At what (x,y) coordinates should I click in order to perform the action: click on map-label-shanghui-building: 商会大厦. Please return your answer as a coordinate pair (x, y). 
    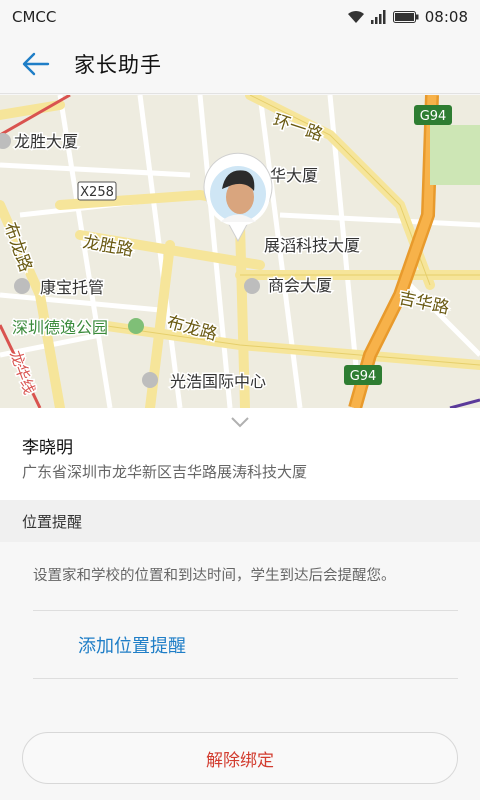
    Looking at the image, I should click on (300, 285).